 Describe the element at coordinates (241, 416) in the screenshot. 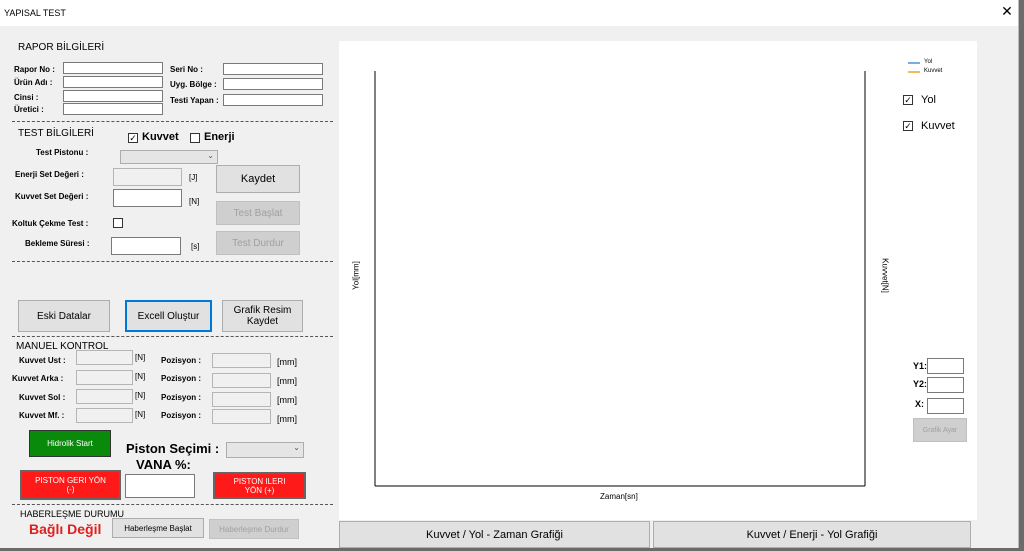

I see `pozisyon-4-value` at that location.